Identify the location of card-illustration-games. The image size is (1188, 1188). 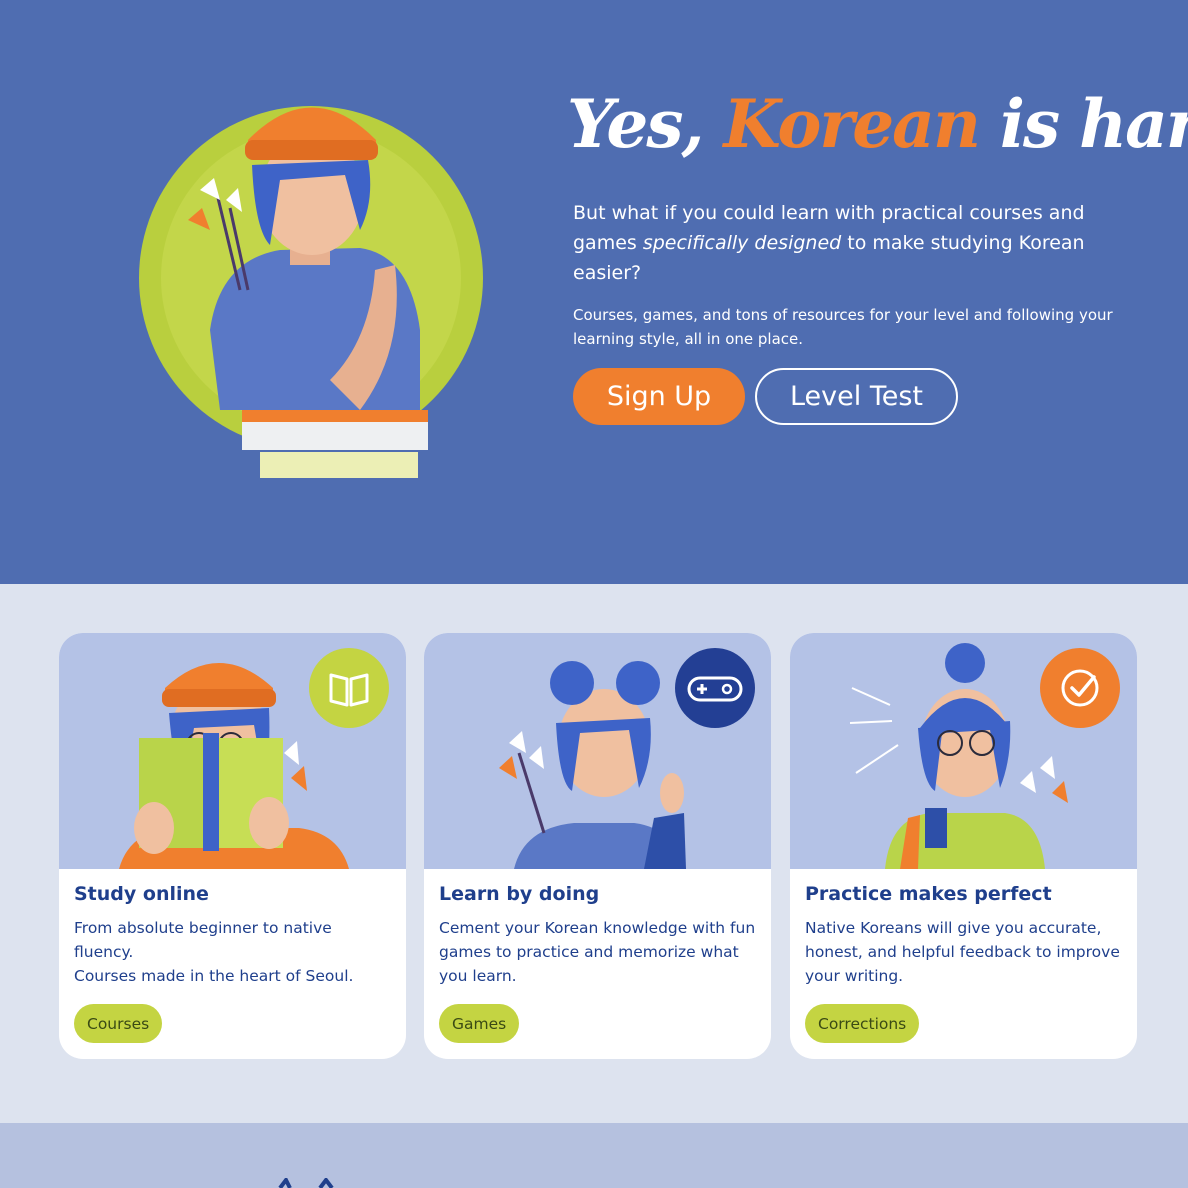
(597, 751).